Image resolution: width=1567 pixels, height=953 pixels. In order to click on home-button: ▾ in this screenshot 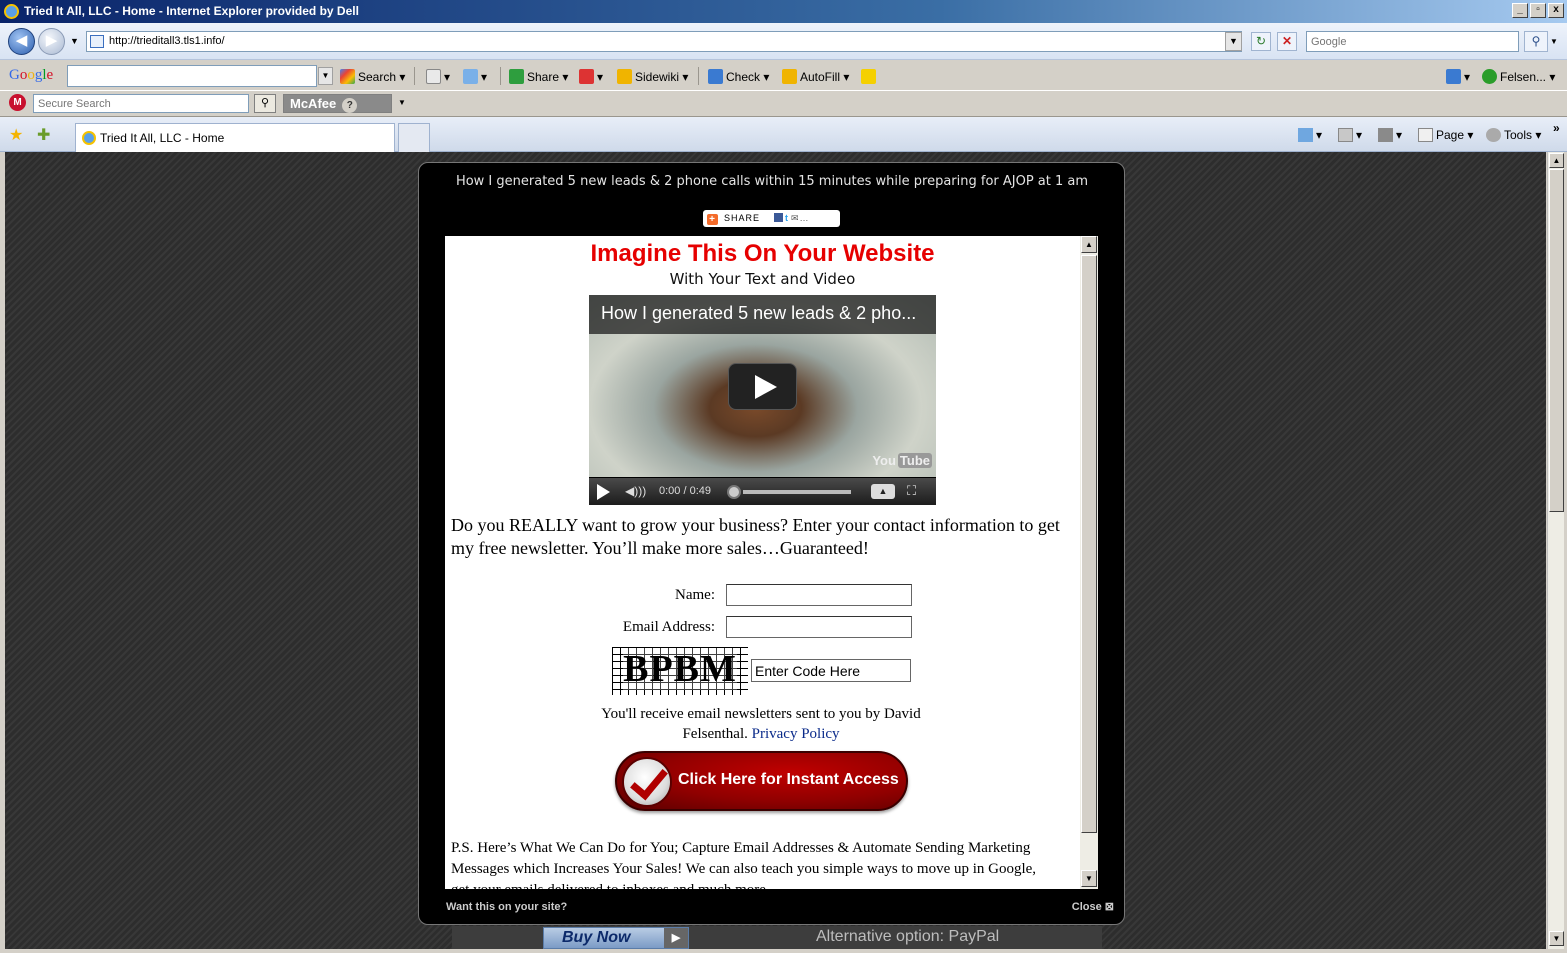, I will do `click(1310, 135)`.